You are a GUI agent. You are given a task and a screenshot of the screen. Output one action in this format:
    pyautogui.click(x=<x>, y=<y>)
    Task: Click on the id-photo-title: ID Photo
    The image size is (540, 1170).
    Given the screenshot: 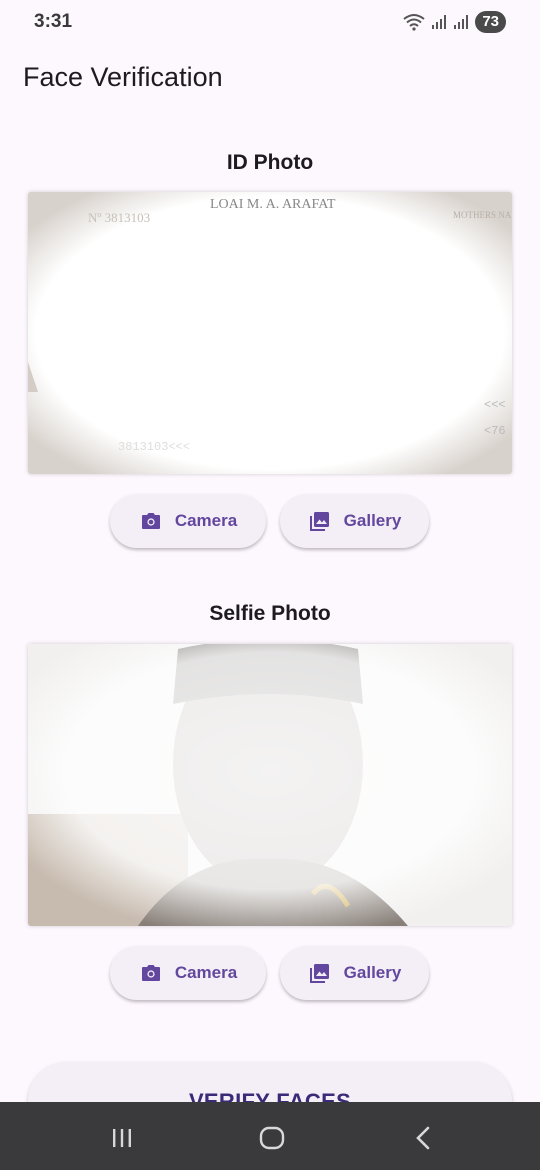 What is the action you would take?
    pyautogui.click(x=270, y=162)
    